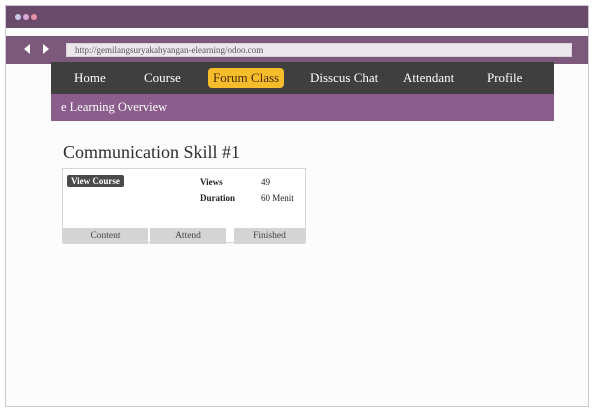 The width and height of the screenshot is (594, 410). Describe the element at coordinates (344, 78) in the screenshot. I see `menu-item-disscus-chat: Disscus Chat` at that location.